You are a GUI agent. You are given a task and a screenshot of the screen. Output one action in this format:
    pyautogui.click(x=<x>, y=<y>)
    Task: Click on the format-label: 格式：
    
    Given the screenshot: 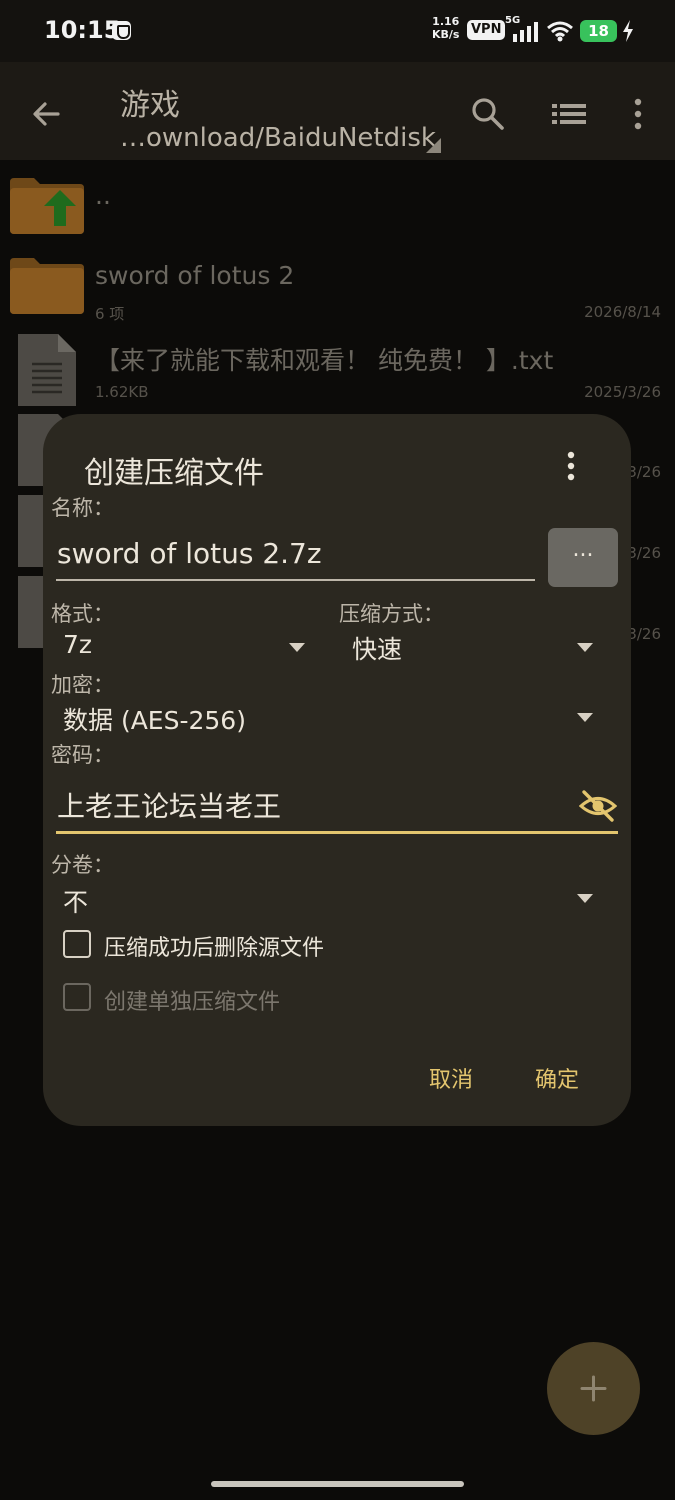 What is the action you would take?
    pyautogui.click(x=82, y=614)
    